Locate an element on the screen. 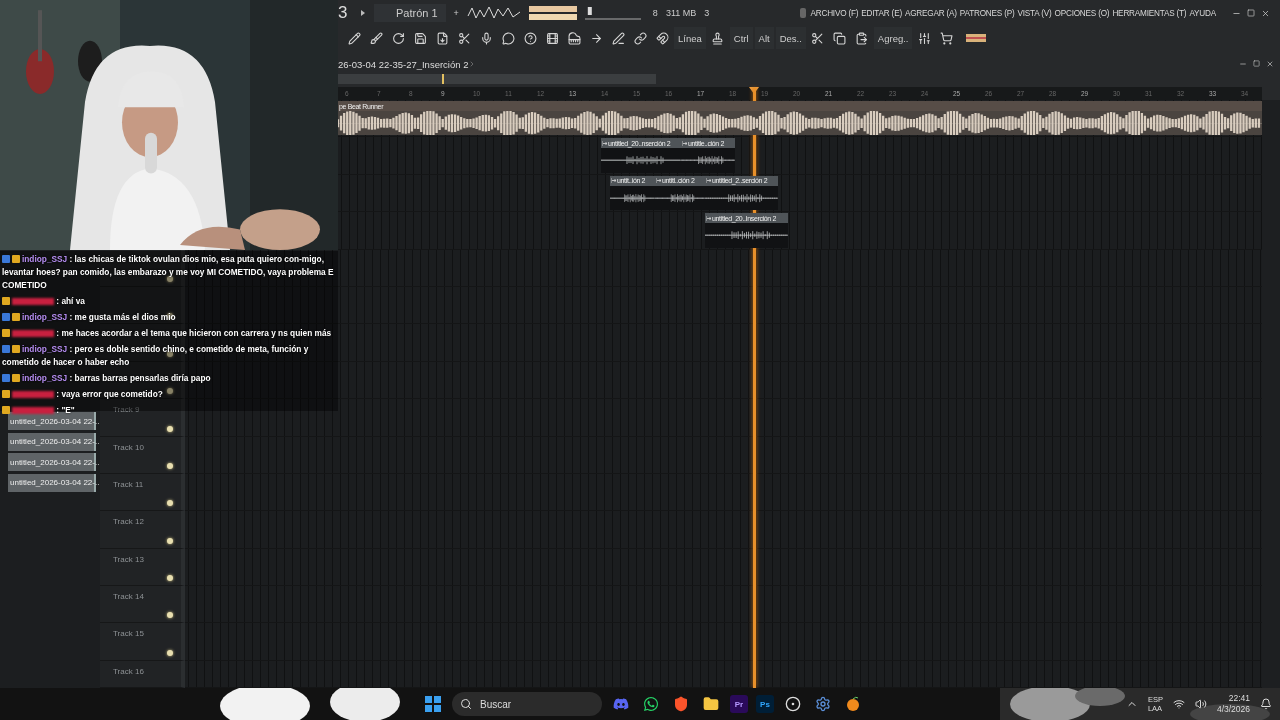  cylinder-icon is located at coordinates (803, 13).